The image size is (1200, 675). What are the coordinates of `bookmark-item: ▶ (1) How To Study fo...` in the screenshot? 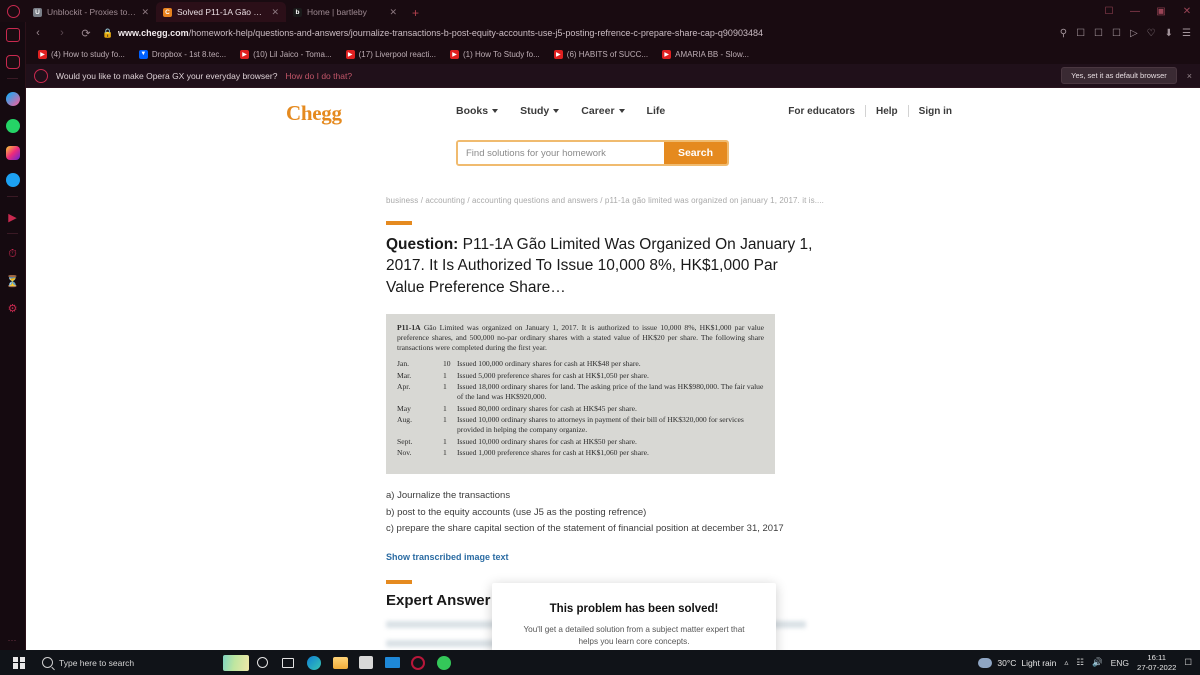 It's located at (495, 54).